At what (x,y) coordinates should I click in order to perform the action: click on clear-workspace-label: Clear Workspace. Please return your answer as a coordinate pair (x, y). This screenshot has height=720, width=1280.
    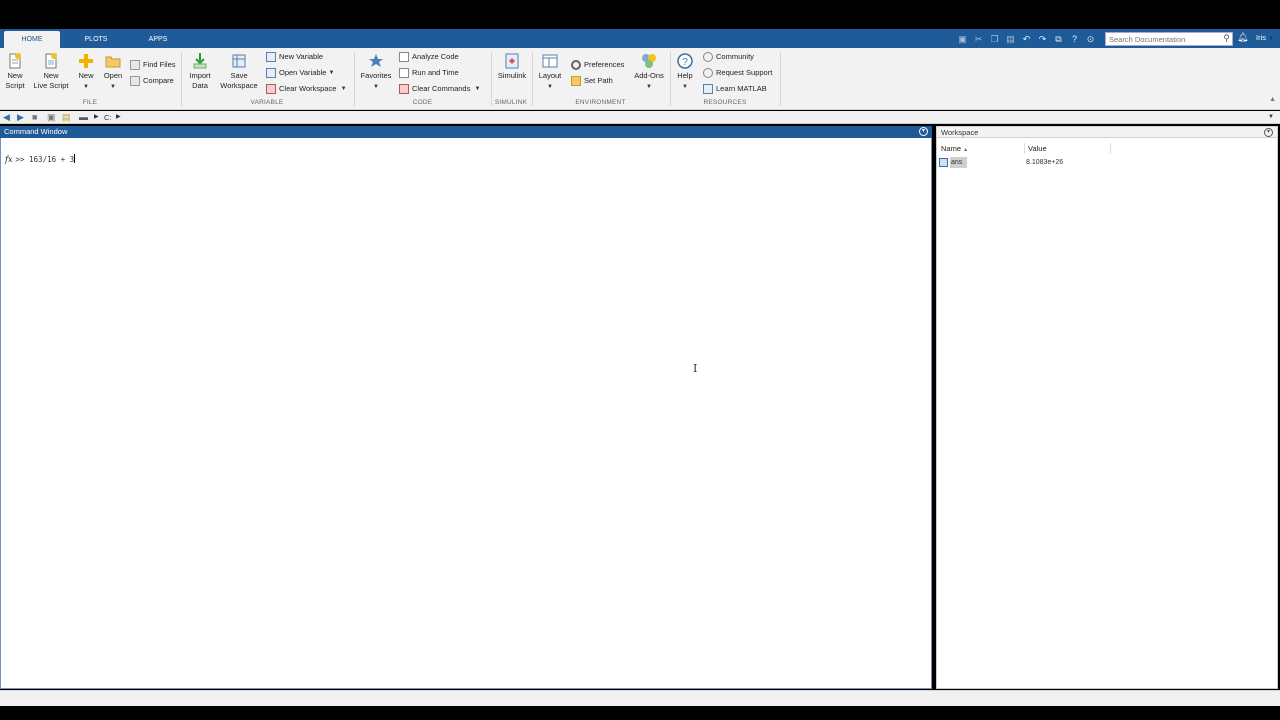
    Looking at the image, I should click on (308, 88).